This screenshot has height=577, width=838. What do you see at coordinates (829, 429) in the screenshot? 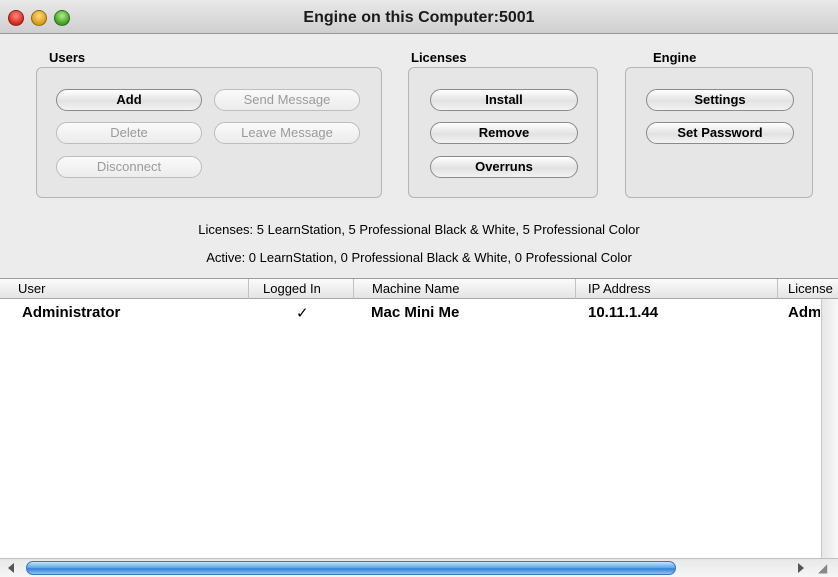
I see `vertical-scrollbar` at bounding box center [829, 429].